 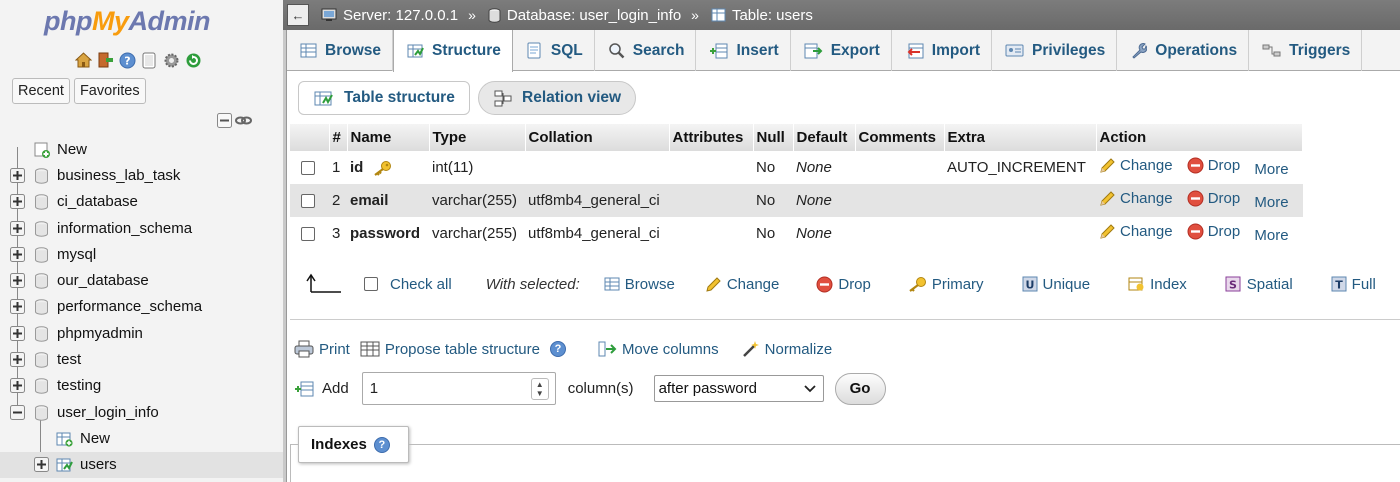 What do you see at coordinates (658, 349) in the screenshot?
I see `move-columns-link: Move columns` at bounding box center [658, 349].